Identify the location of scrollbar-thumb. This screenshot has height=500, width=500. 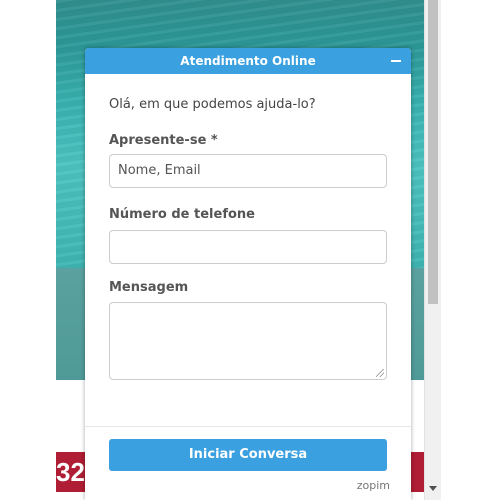
(433, 152).